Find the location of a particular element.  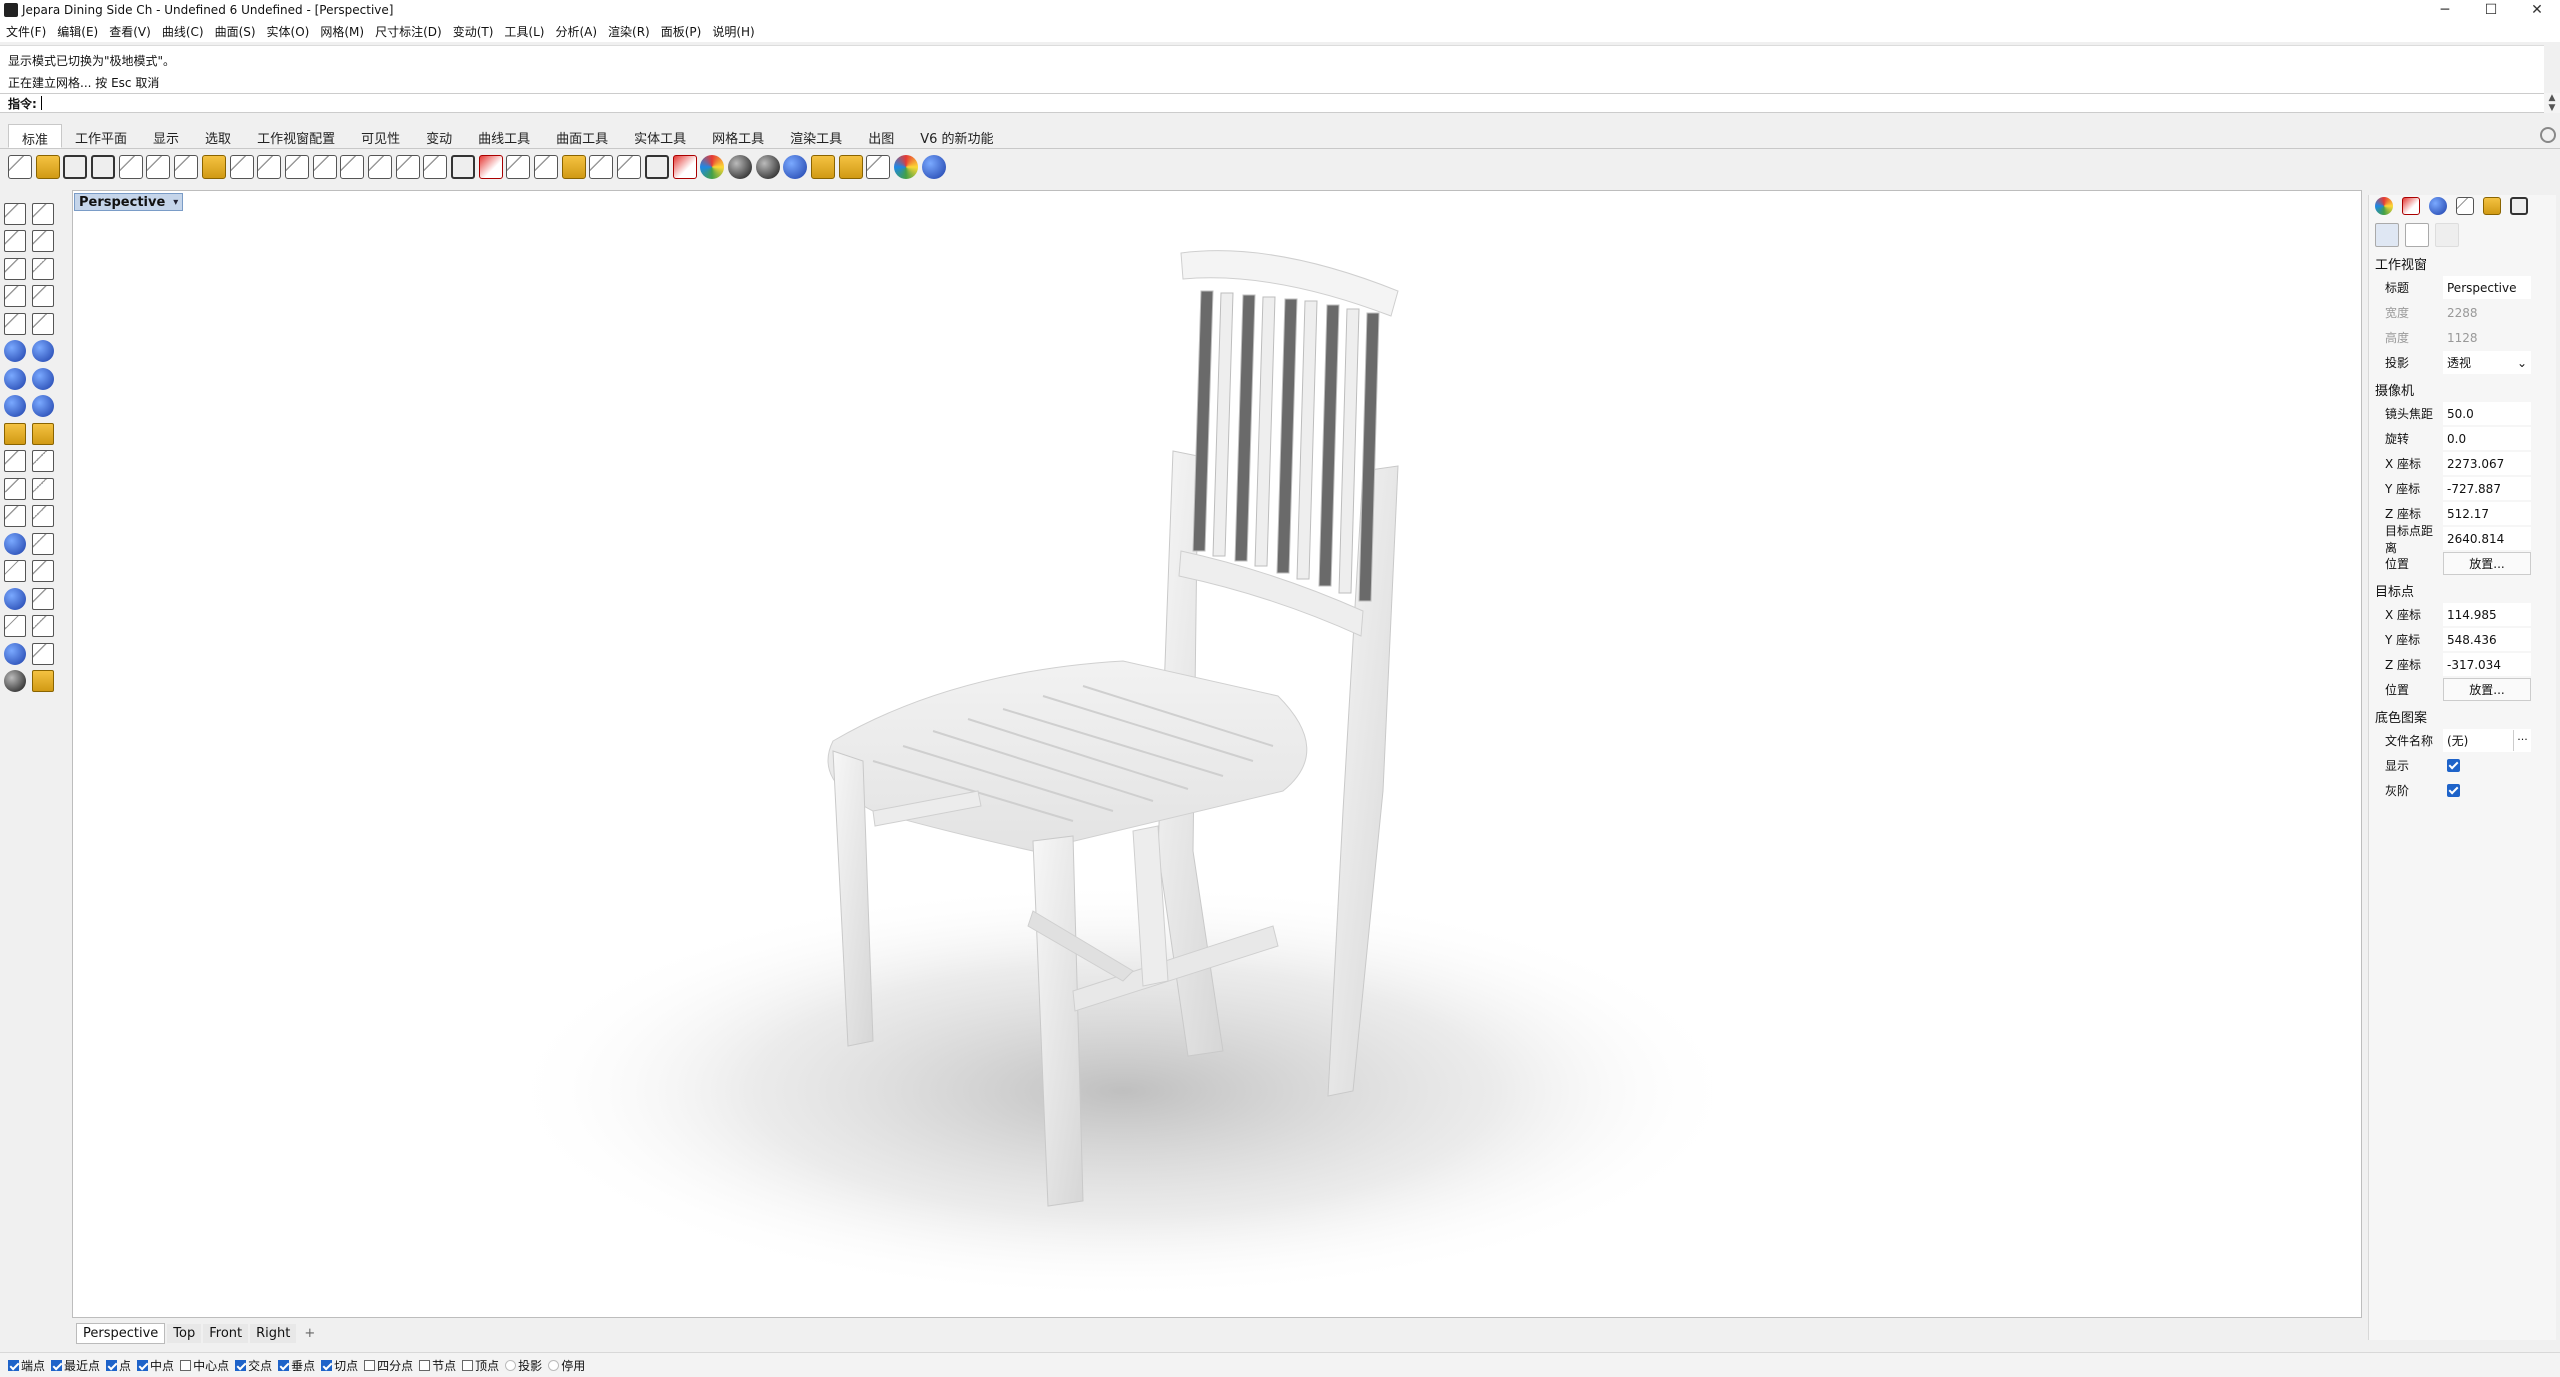

zoom-extents-icon is located at coordinates (379, 167).